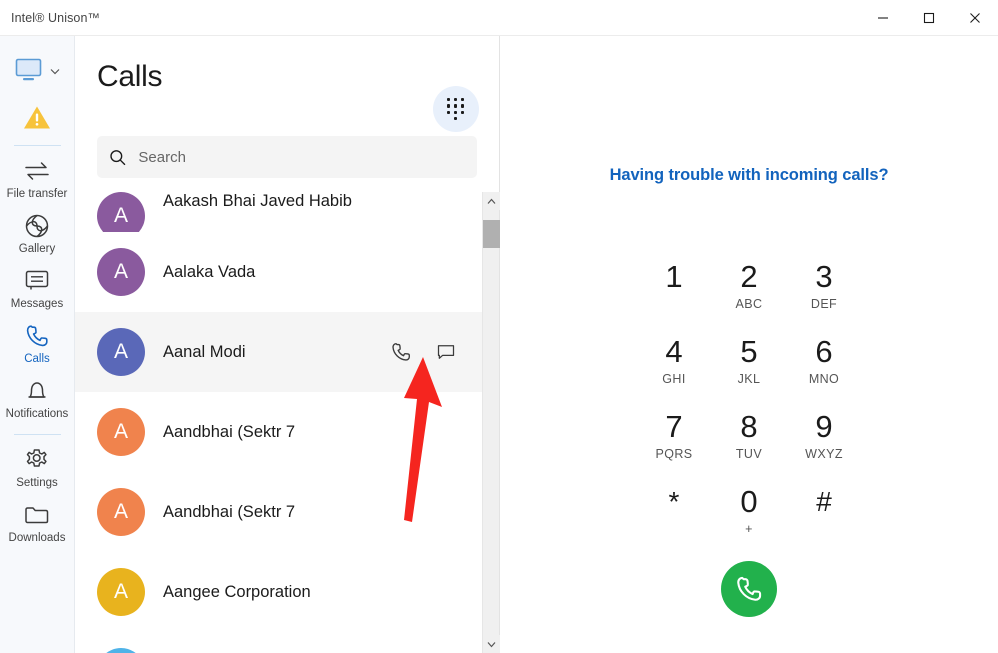 The width and height of the screenshot is (998, 653). Describe the element at coordinates (278, 352) in the screenshot. I see `list-item-selected: A Aanal Modi` at that location.